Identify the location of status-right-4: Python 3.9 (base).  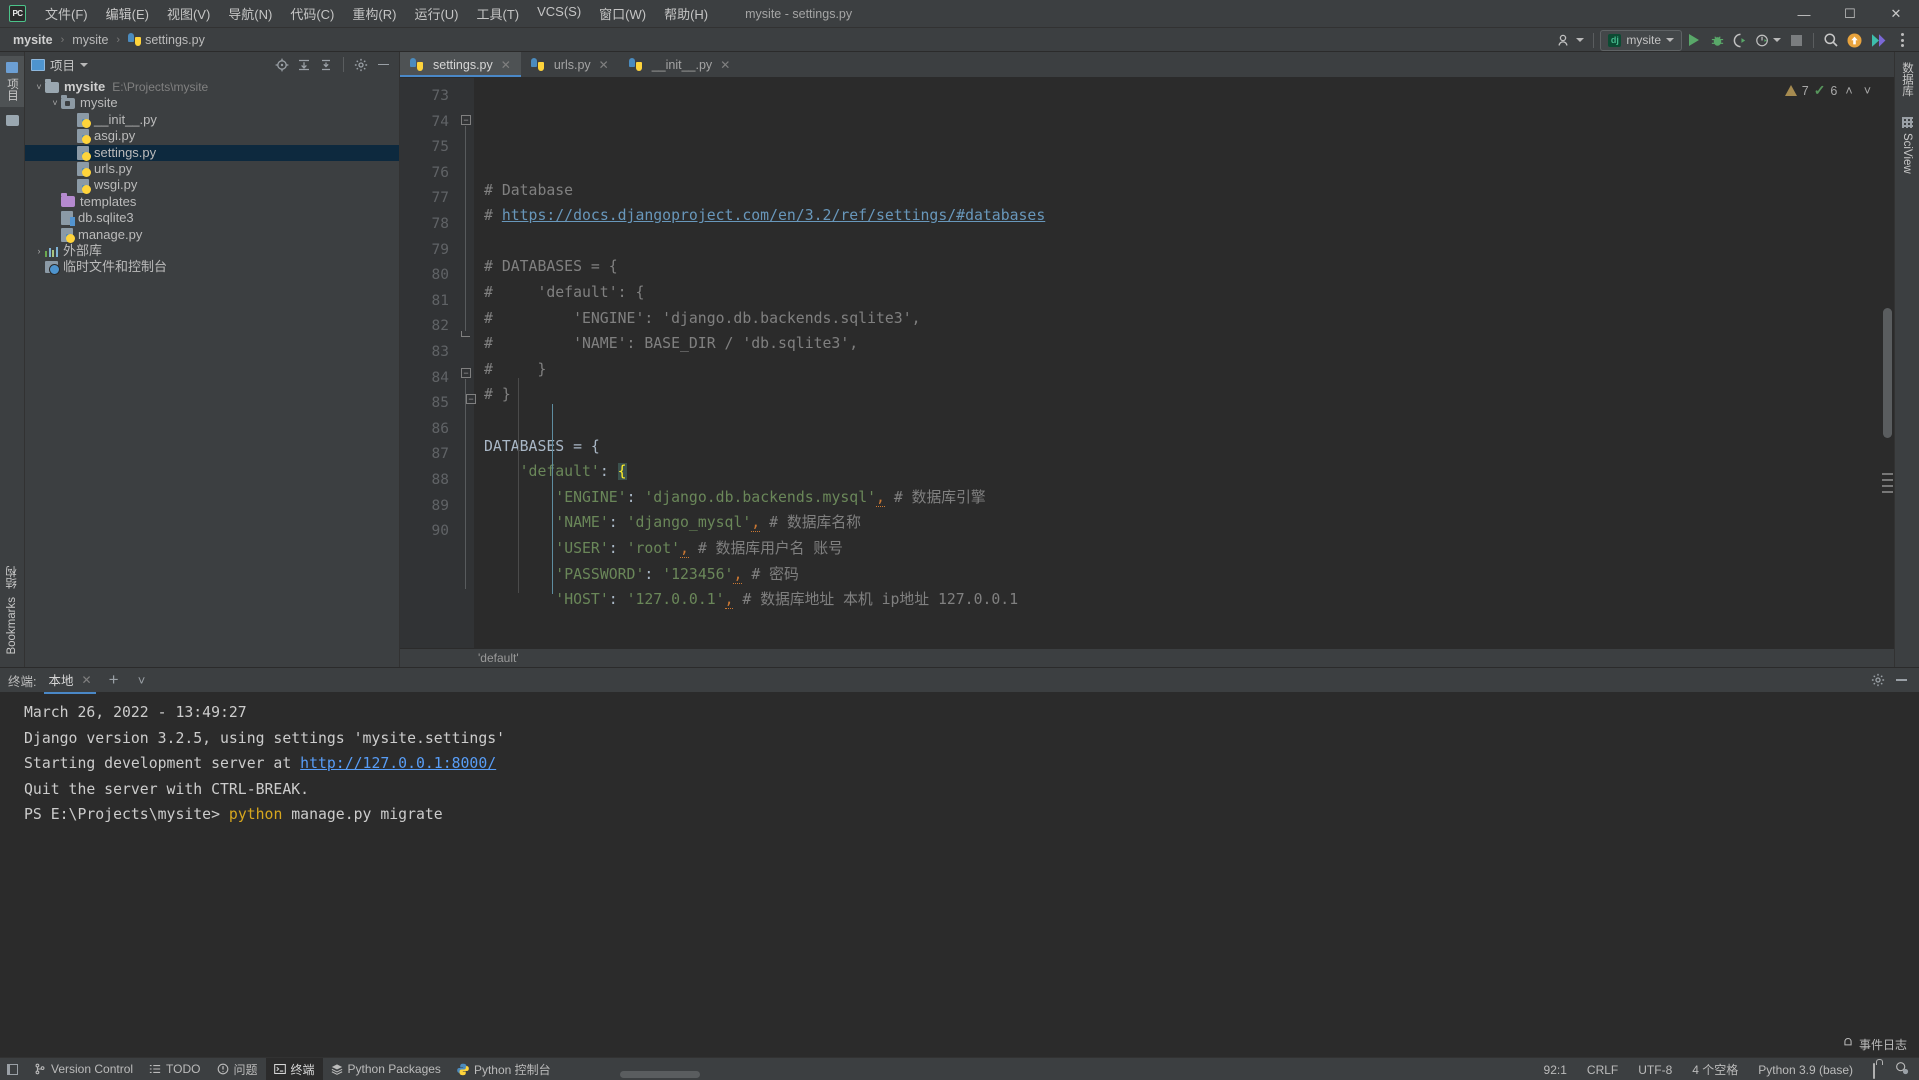
(1805, 1070).